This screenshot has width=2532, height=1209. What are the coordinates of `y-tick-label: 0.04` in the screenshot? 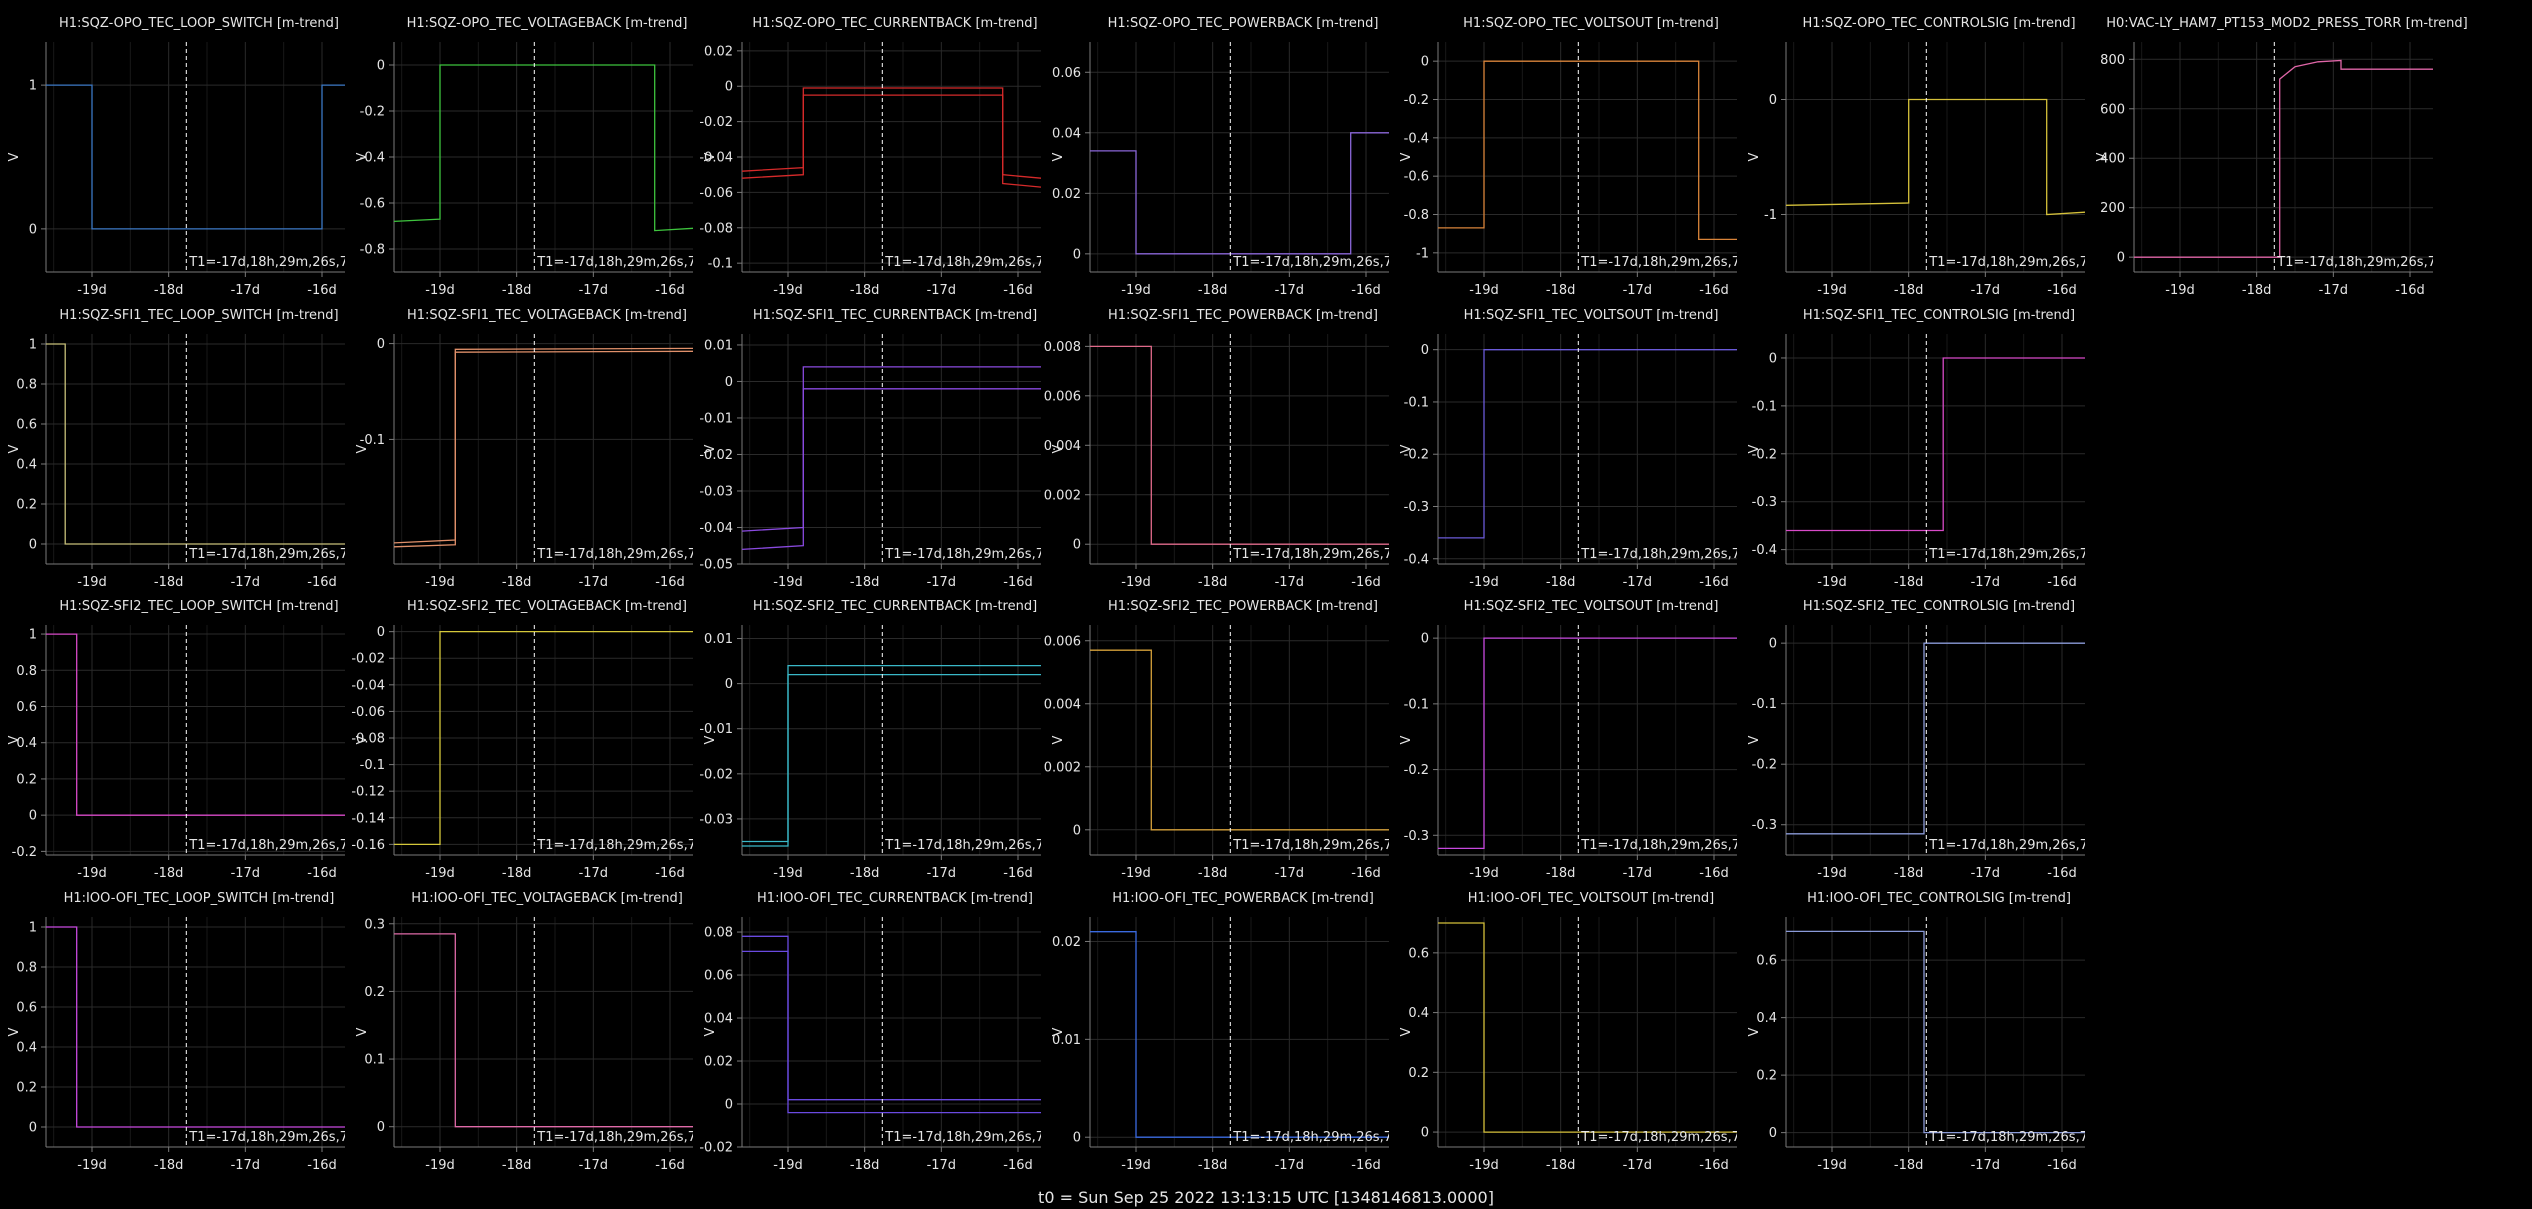 It's located at (1066, 133).